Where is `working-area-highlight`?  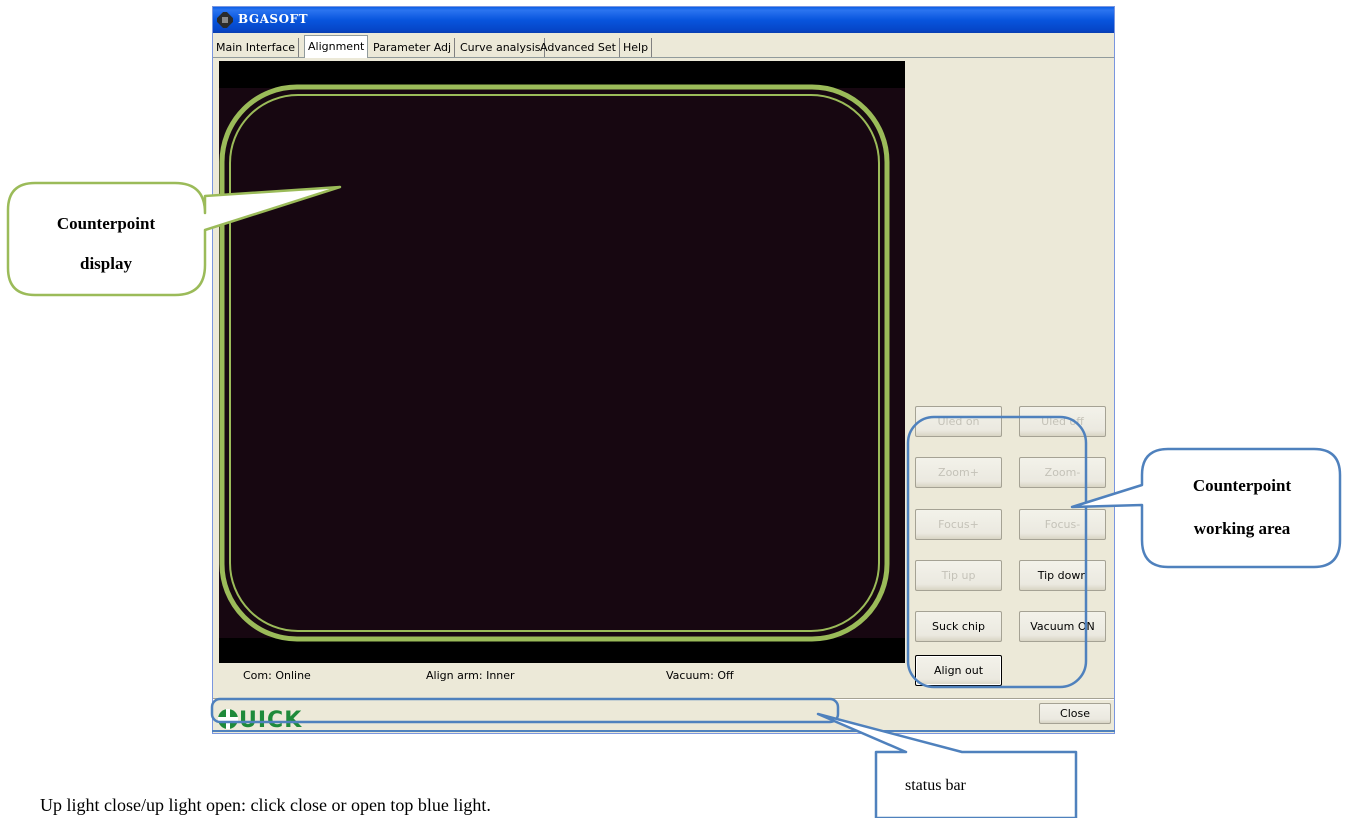
working-area-highlight is located at coordinates (997, 552).